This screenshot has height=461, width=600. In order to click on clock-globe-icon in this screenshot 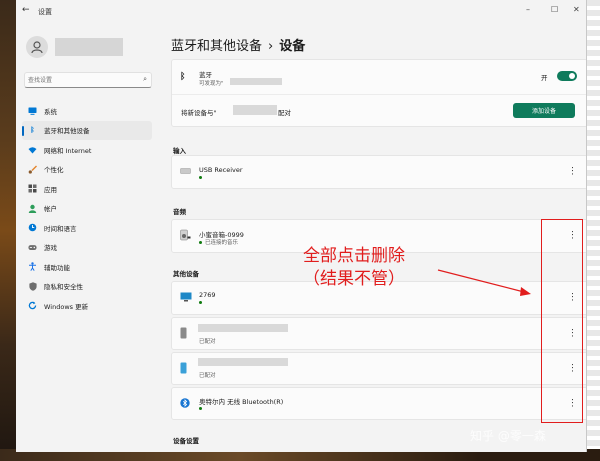, I will do `click(32, 227)`.